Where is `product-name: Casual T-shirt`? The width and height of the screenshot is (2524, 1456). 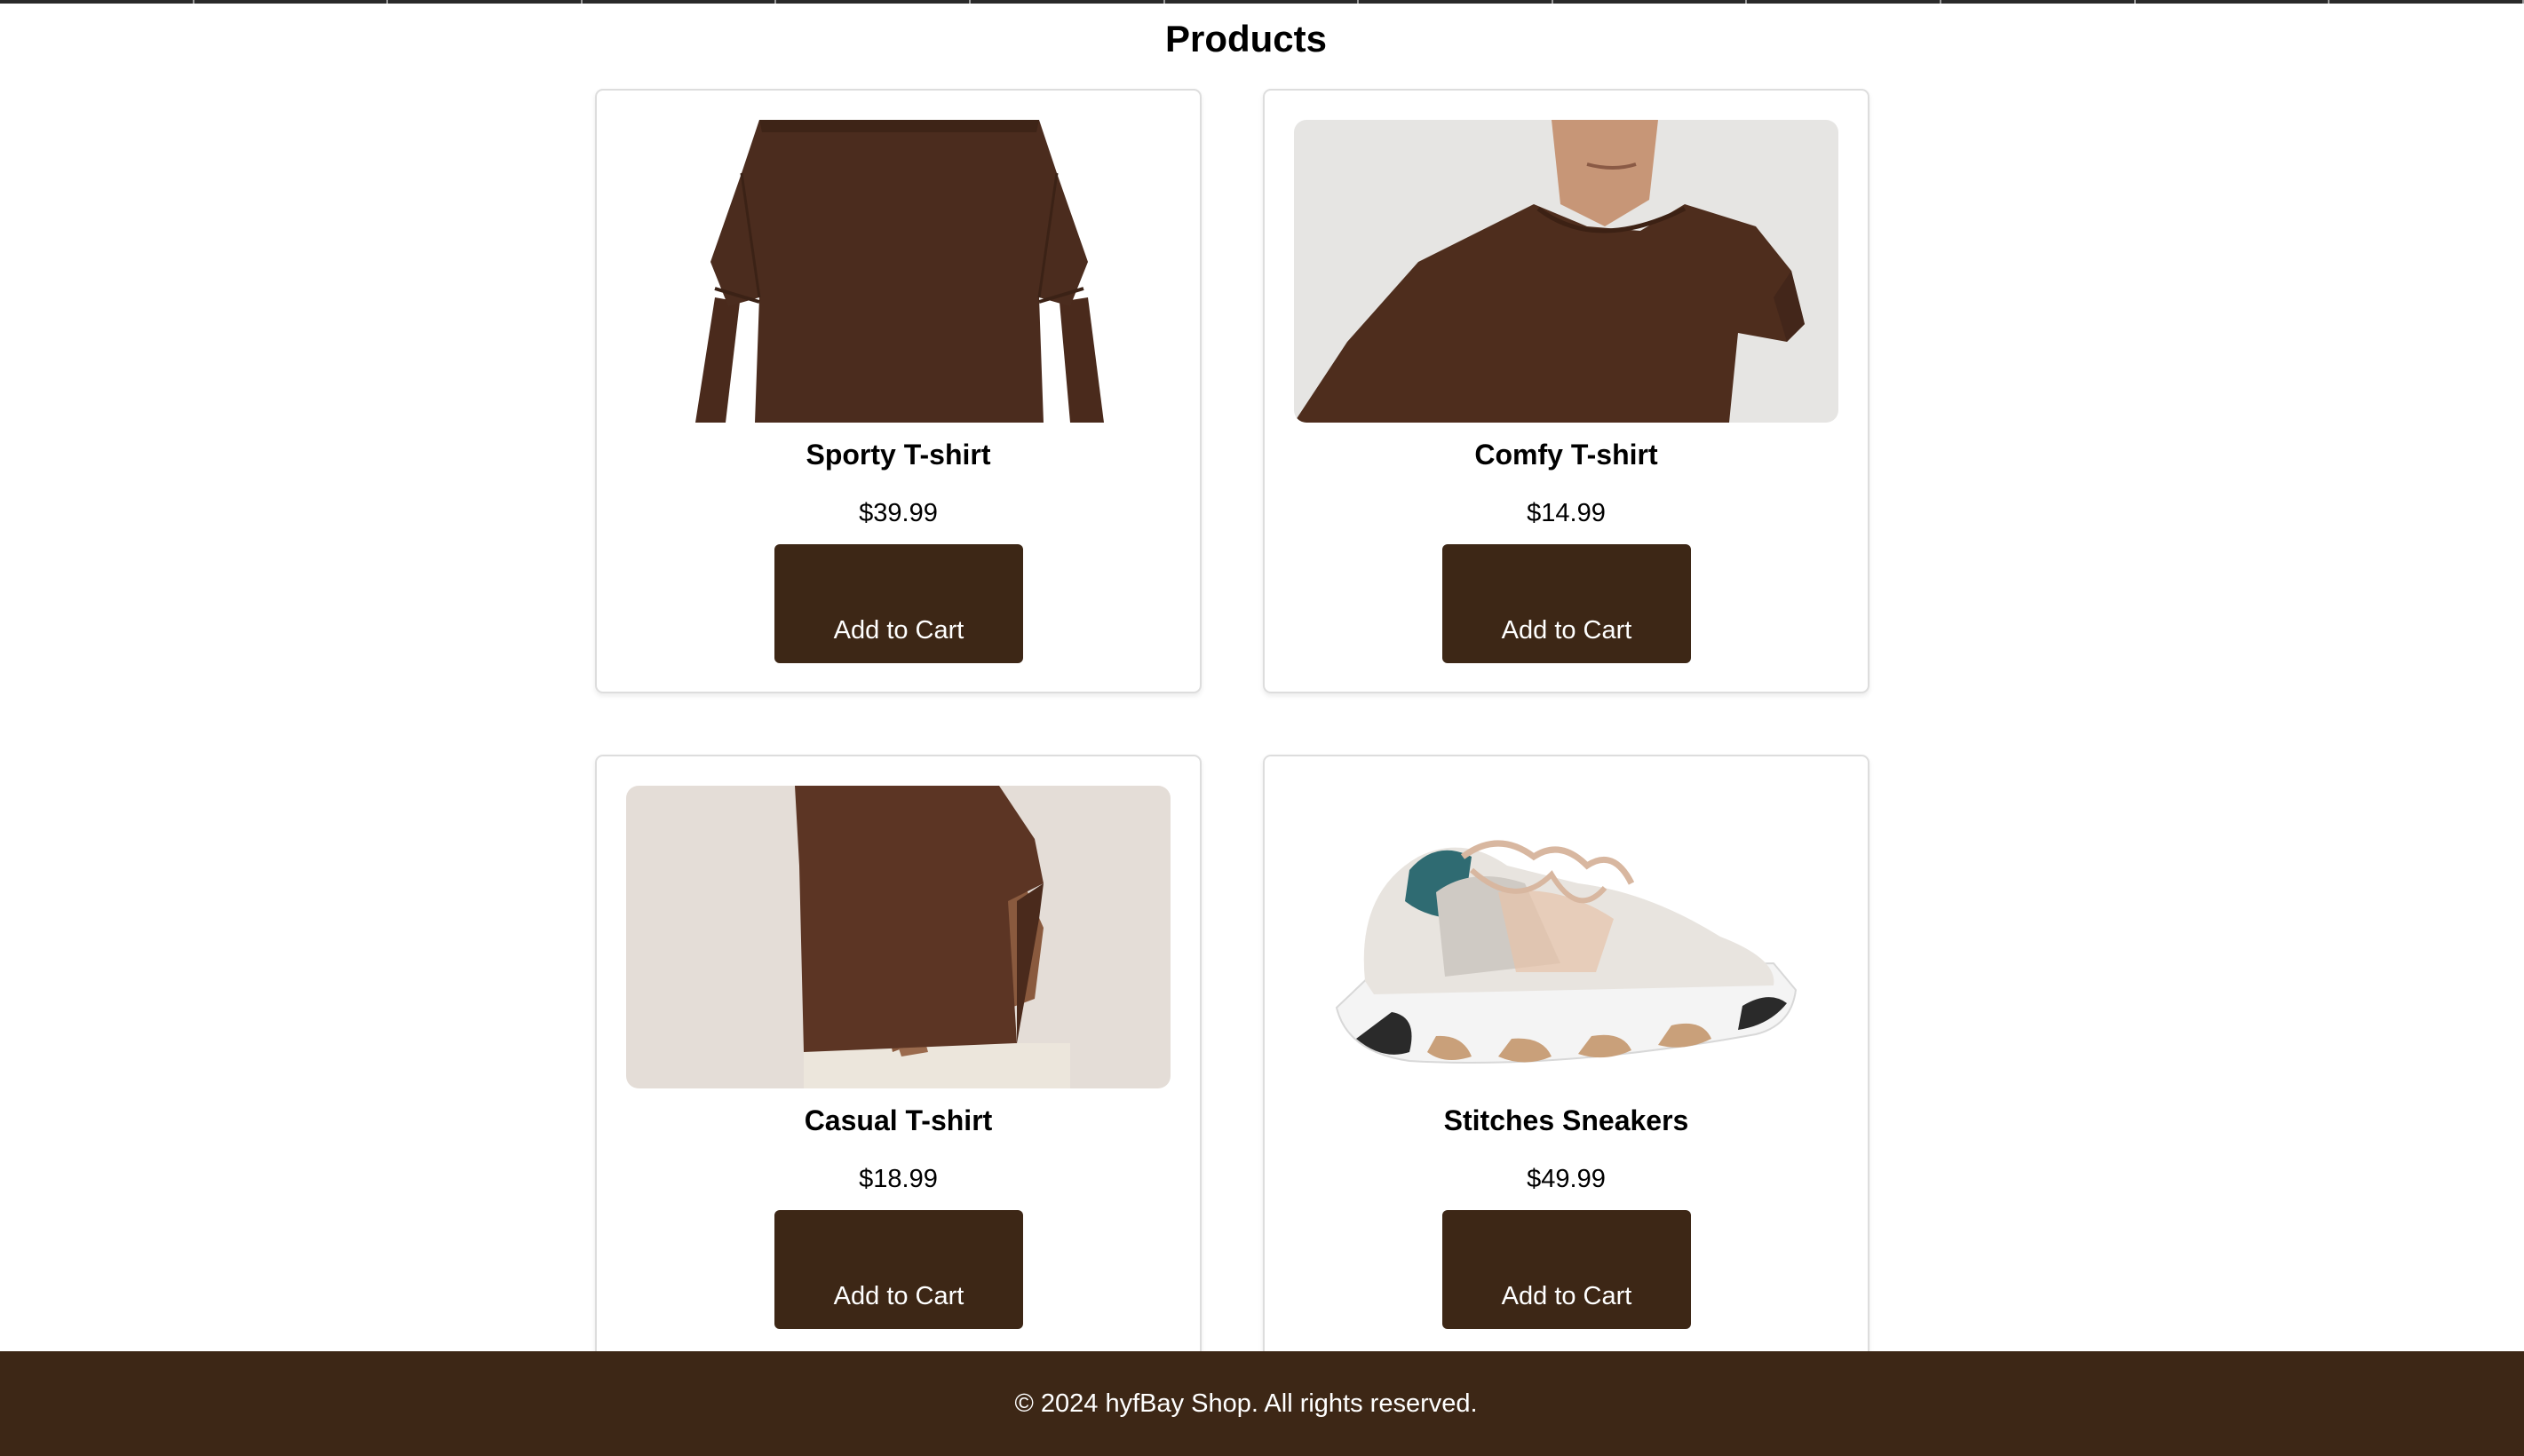 product-name: Casual T-shirt is located at coordinates (898, 1120).